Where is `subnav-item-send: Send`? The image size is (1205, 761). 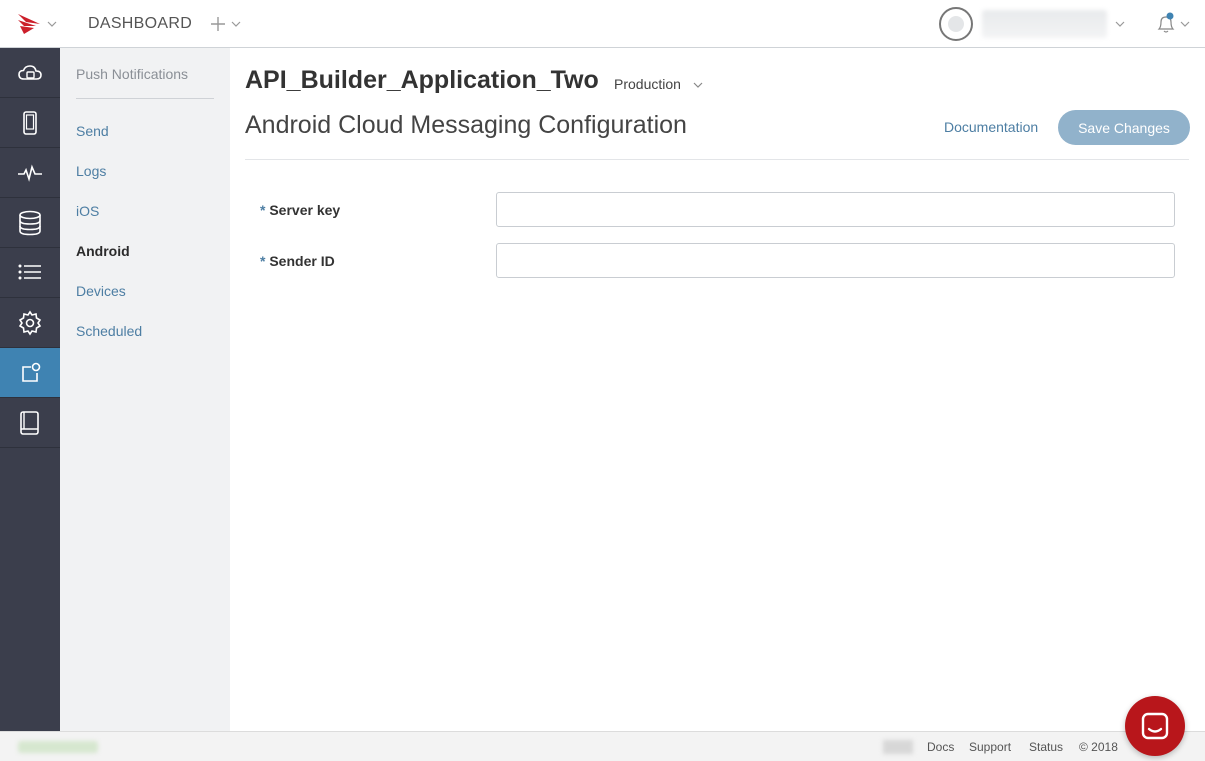 subnav-item-send: Send is located at coordinates (92, 131).